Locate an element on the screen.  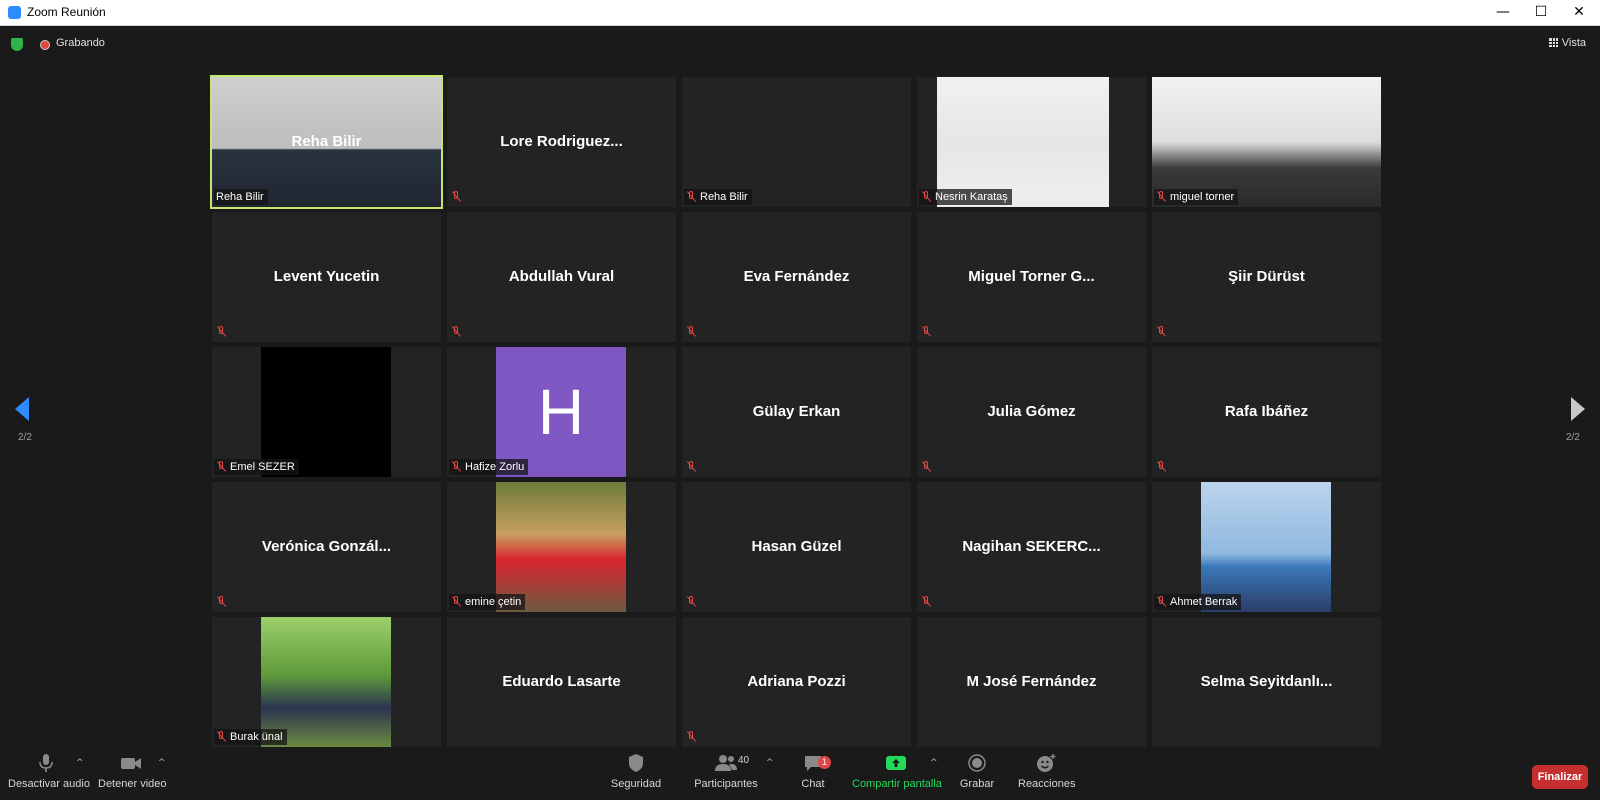
participant-name: Hasan Güzel is located at coordinates (796, 546).